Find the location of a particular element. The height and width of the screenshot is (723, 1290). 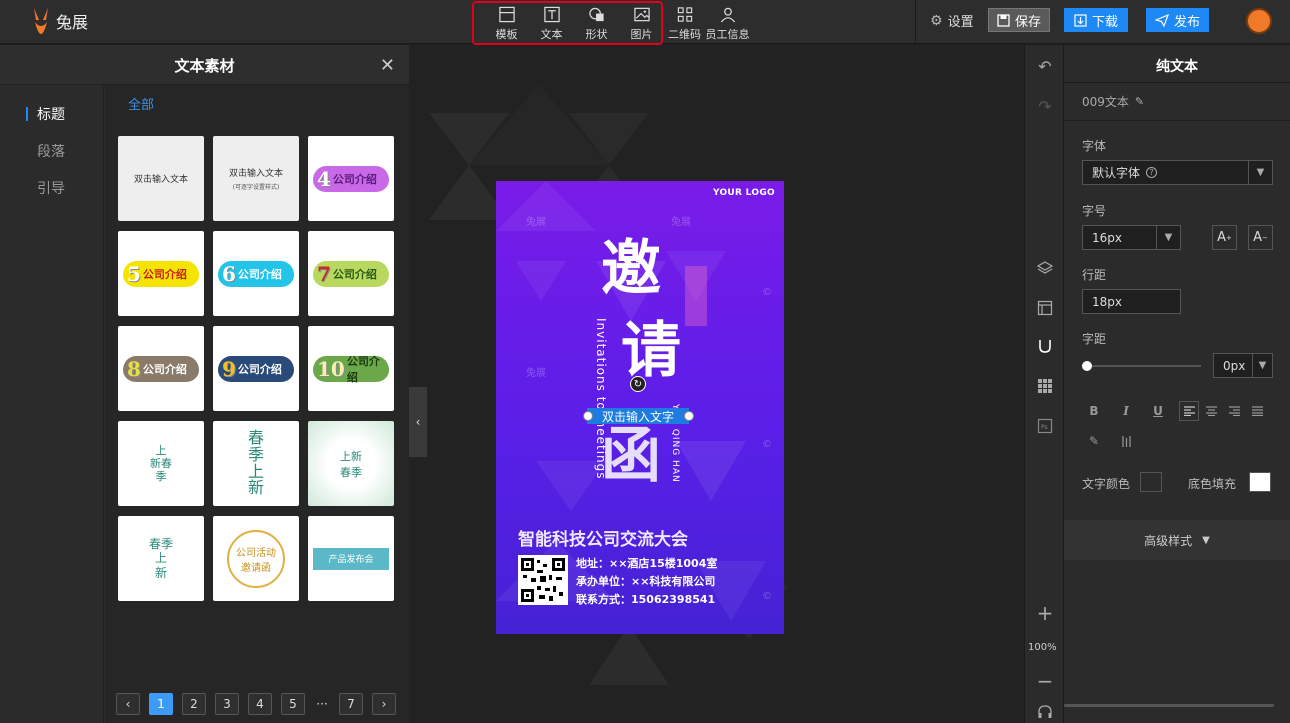

page-button: 4 is located at coordinates (260, 704).